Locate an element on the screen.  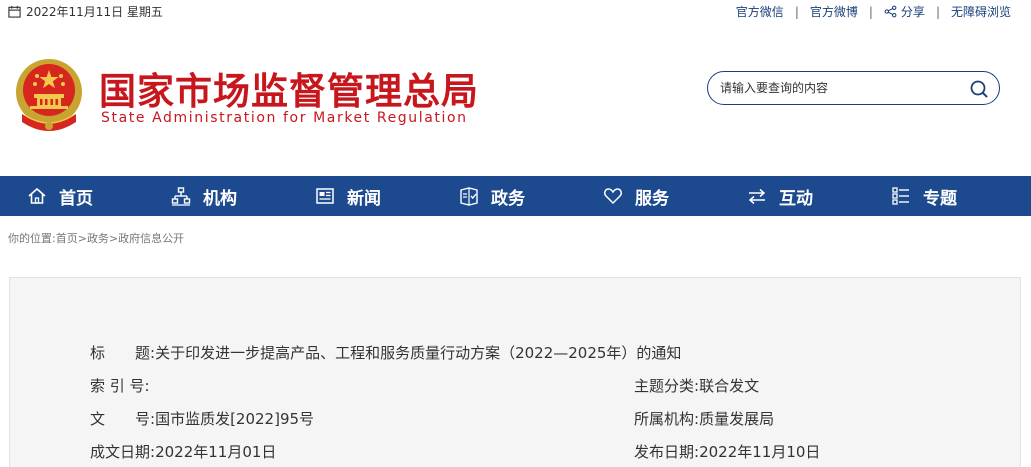
nav-label: 服务 is located at coordinates (652, 198).